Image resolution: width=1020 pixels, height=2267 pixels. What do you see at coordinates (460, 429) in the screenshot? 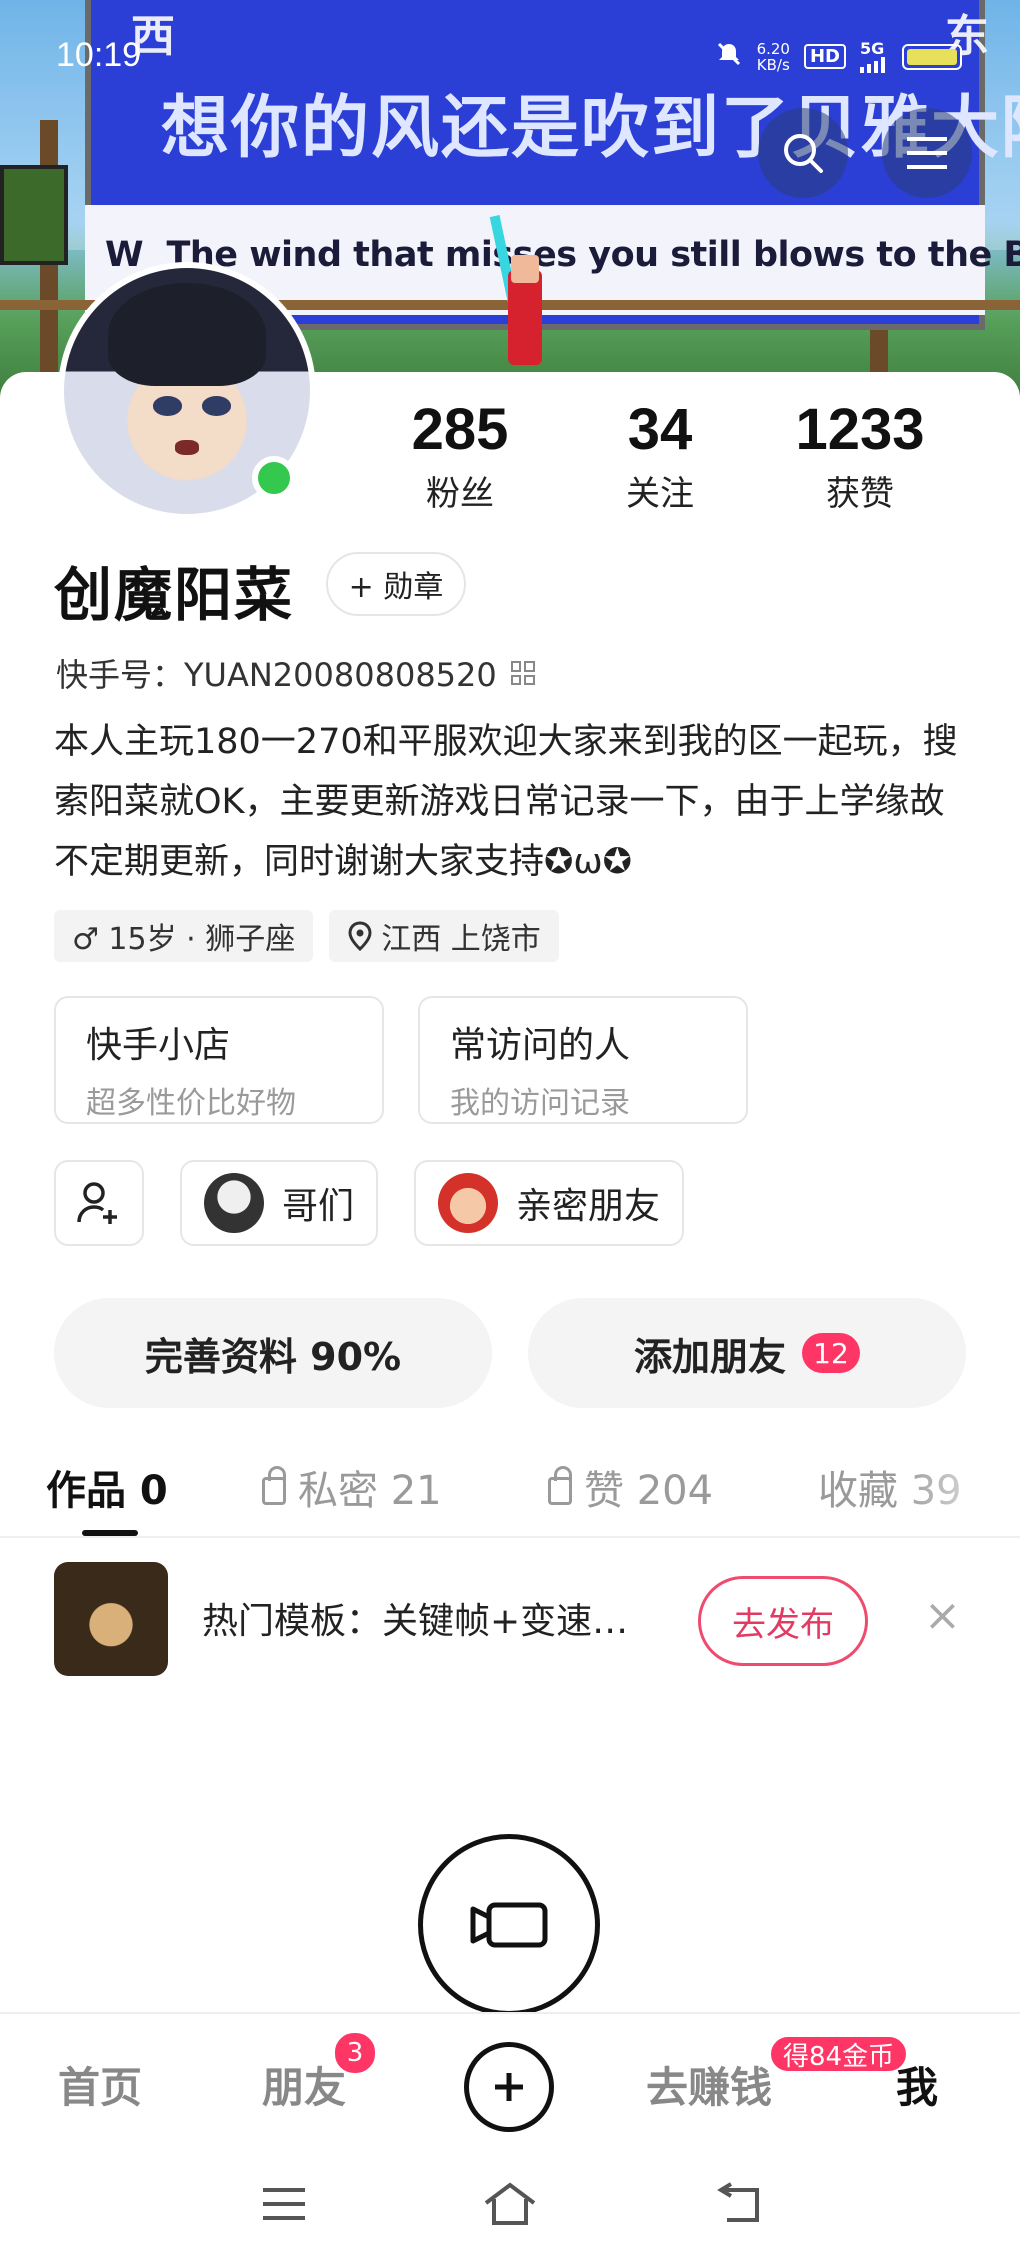
I see `stat-value: 285` at bounding box center [460, 429].